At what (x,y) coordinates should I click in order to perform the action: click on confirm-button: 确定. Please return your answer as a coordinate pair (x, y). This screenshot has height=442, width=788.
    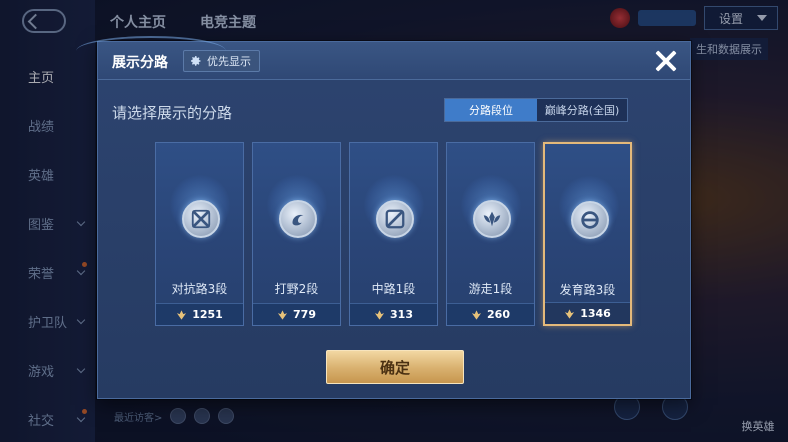
    Looking at the image, I should click on (395, 367).